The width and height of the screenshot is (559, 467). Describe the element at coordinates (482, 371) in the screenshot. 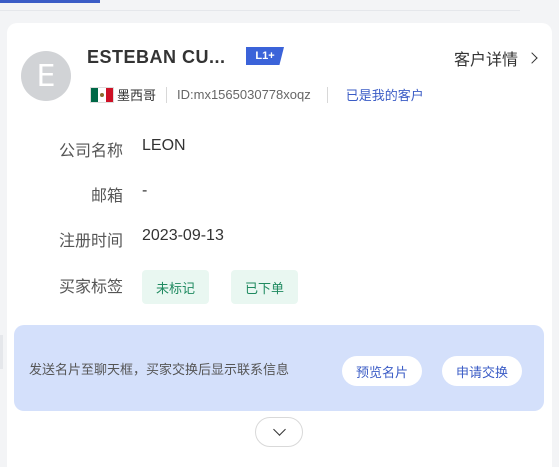

I see `request-exchange-button: 申请交换` at that location.